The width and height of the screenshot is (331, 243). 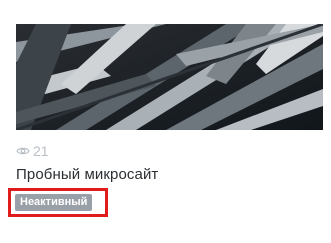 What do you see at coordinates (41, 151) in the screenshot?
I see `views-count: 21` at bounding box center [41, 151].